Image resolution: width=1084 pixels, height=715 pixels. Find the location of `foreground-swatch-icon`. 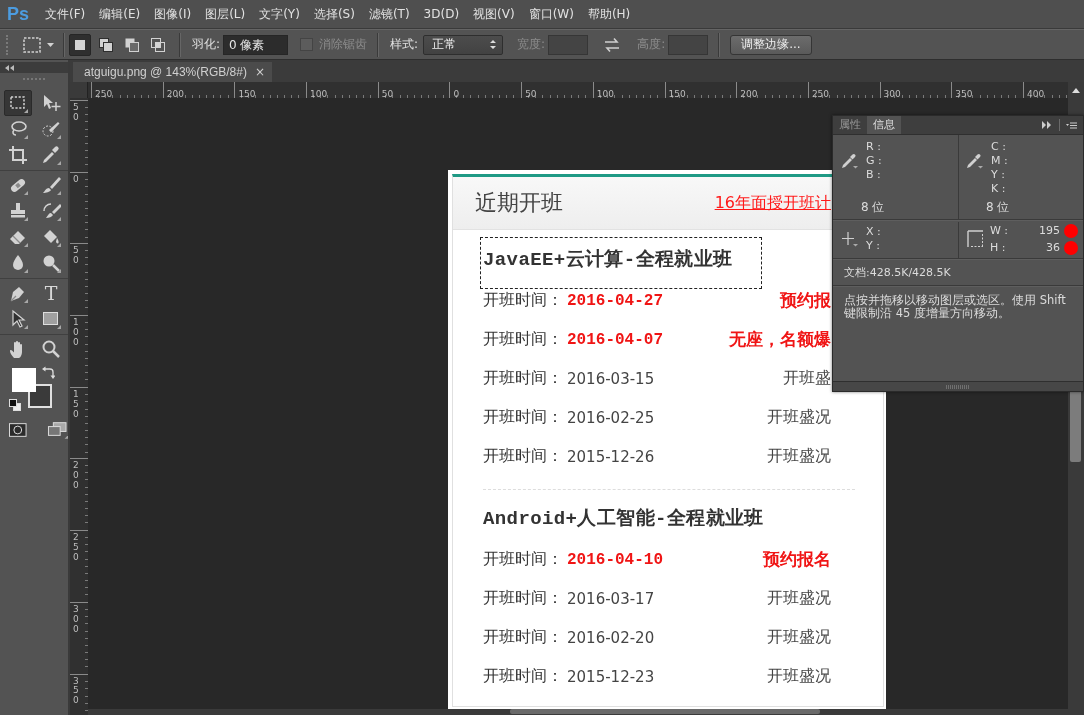

foreground-swatch-icon is located at coordinates (24, 380).